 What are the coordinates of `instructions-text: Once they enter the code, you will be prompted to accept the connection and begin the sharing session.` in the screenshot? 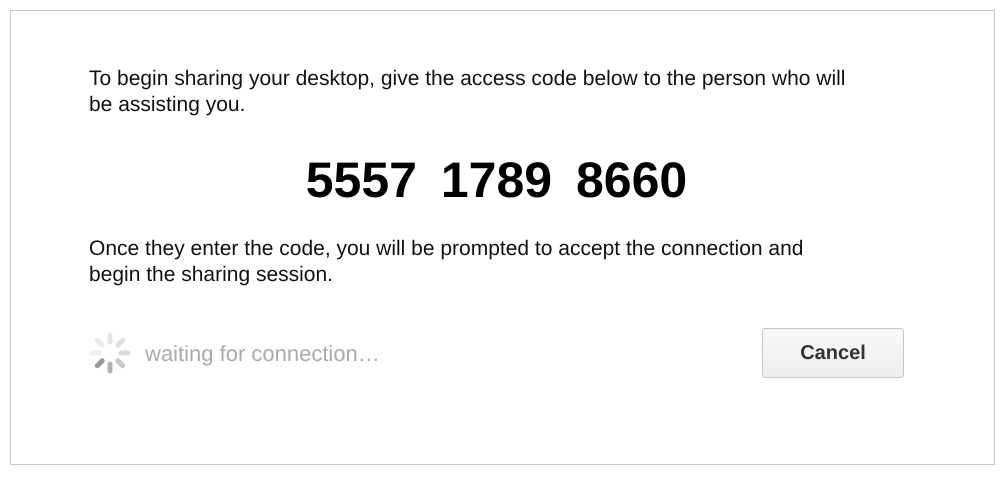 It's located at (446, 262).